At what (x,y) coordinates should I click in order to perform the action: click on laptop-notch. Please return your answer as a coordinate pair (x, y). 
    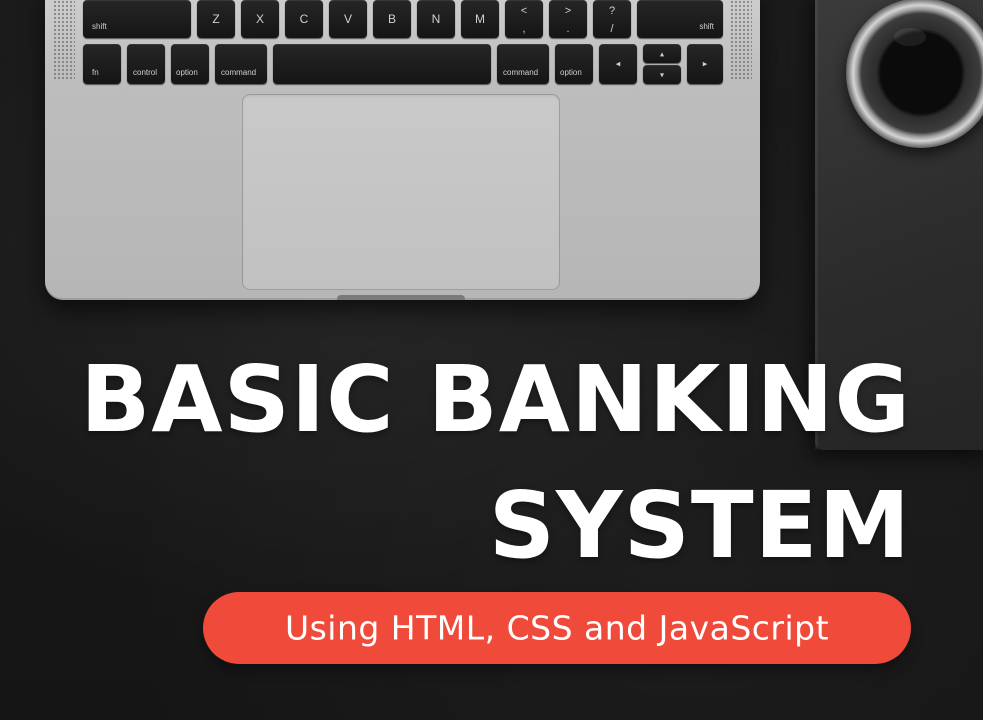
    Looking at the image, I should click on (401, 297).